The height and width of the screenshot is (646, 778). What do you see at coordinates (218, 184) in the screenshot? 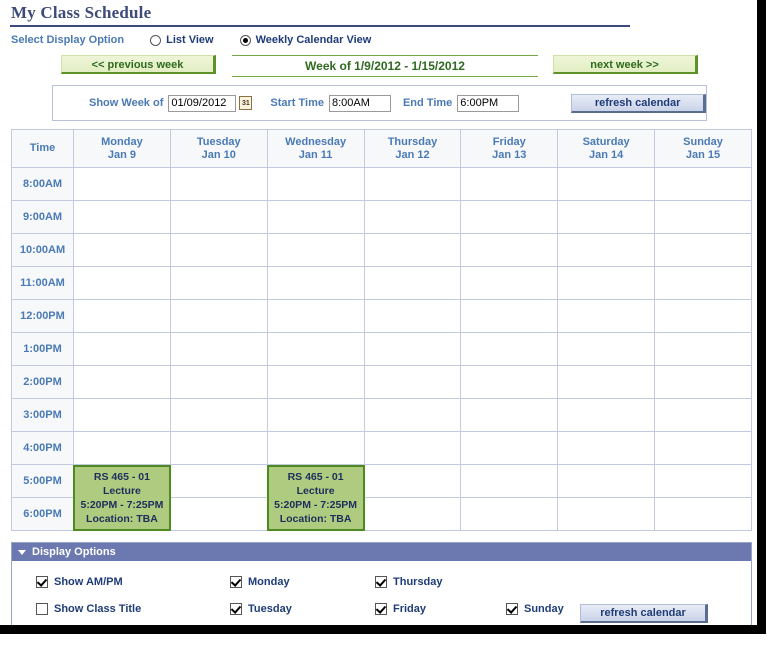
I see `calendar-slot-tuesday-800AM` at bounding box center [218, 184].